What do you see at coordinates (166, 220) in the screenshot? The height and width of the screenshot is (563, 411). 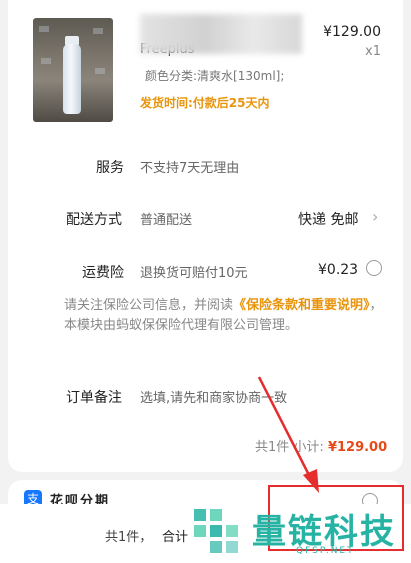 I see `delivery-value: 普通配送` at bounding box center [166, 220].